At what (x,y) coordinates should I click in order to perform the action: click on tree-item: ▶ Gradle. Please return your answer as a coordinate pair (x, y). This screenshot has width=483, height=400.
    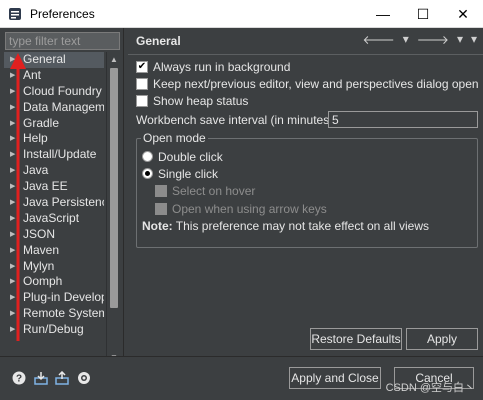
    Looking at the image, I should click on (54, 124).